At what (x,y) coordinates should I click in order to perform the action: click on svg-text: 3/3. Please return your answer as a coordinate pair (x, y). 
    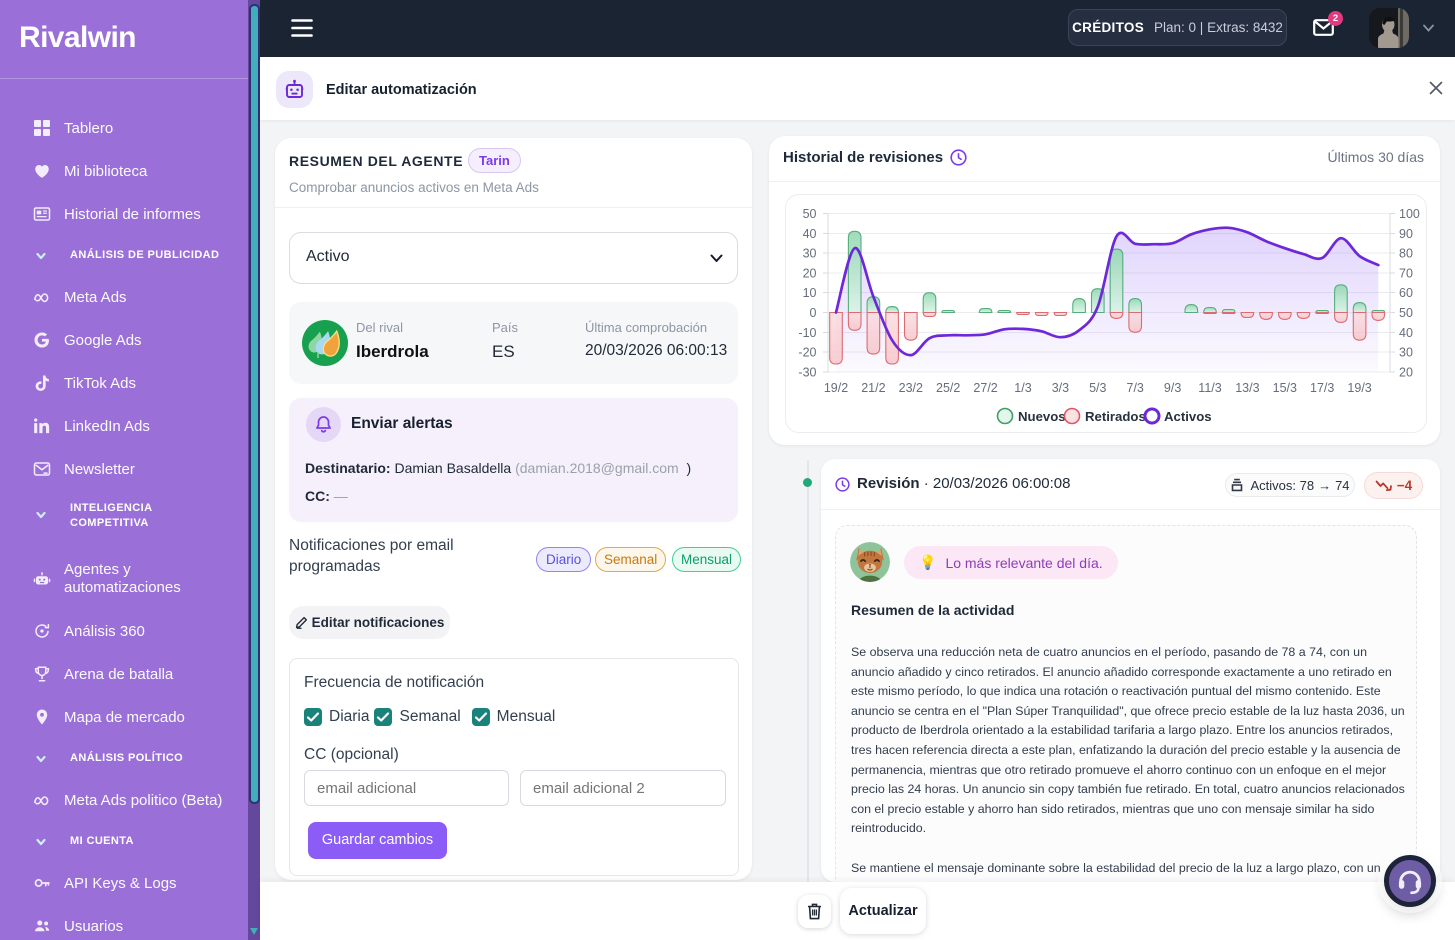
    Looking at the image, I should click on (1060, 388).